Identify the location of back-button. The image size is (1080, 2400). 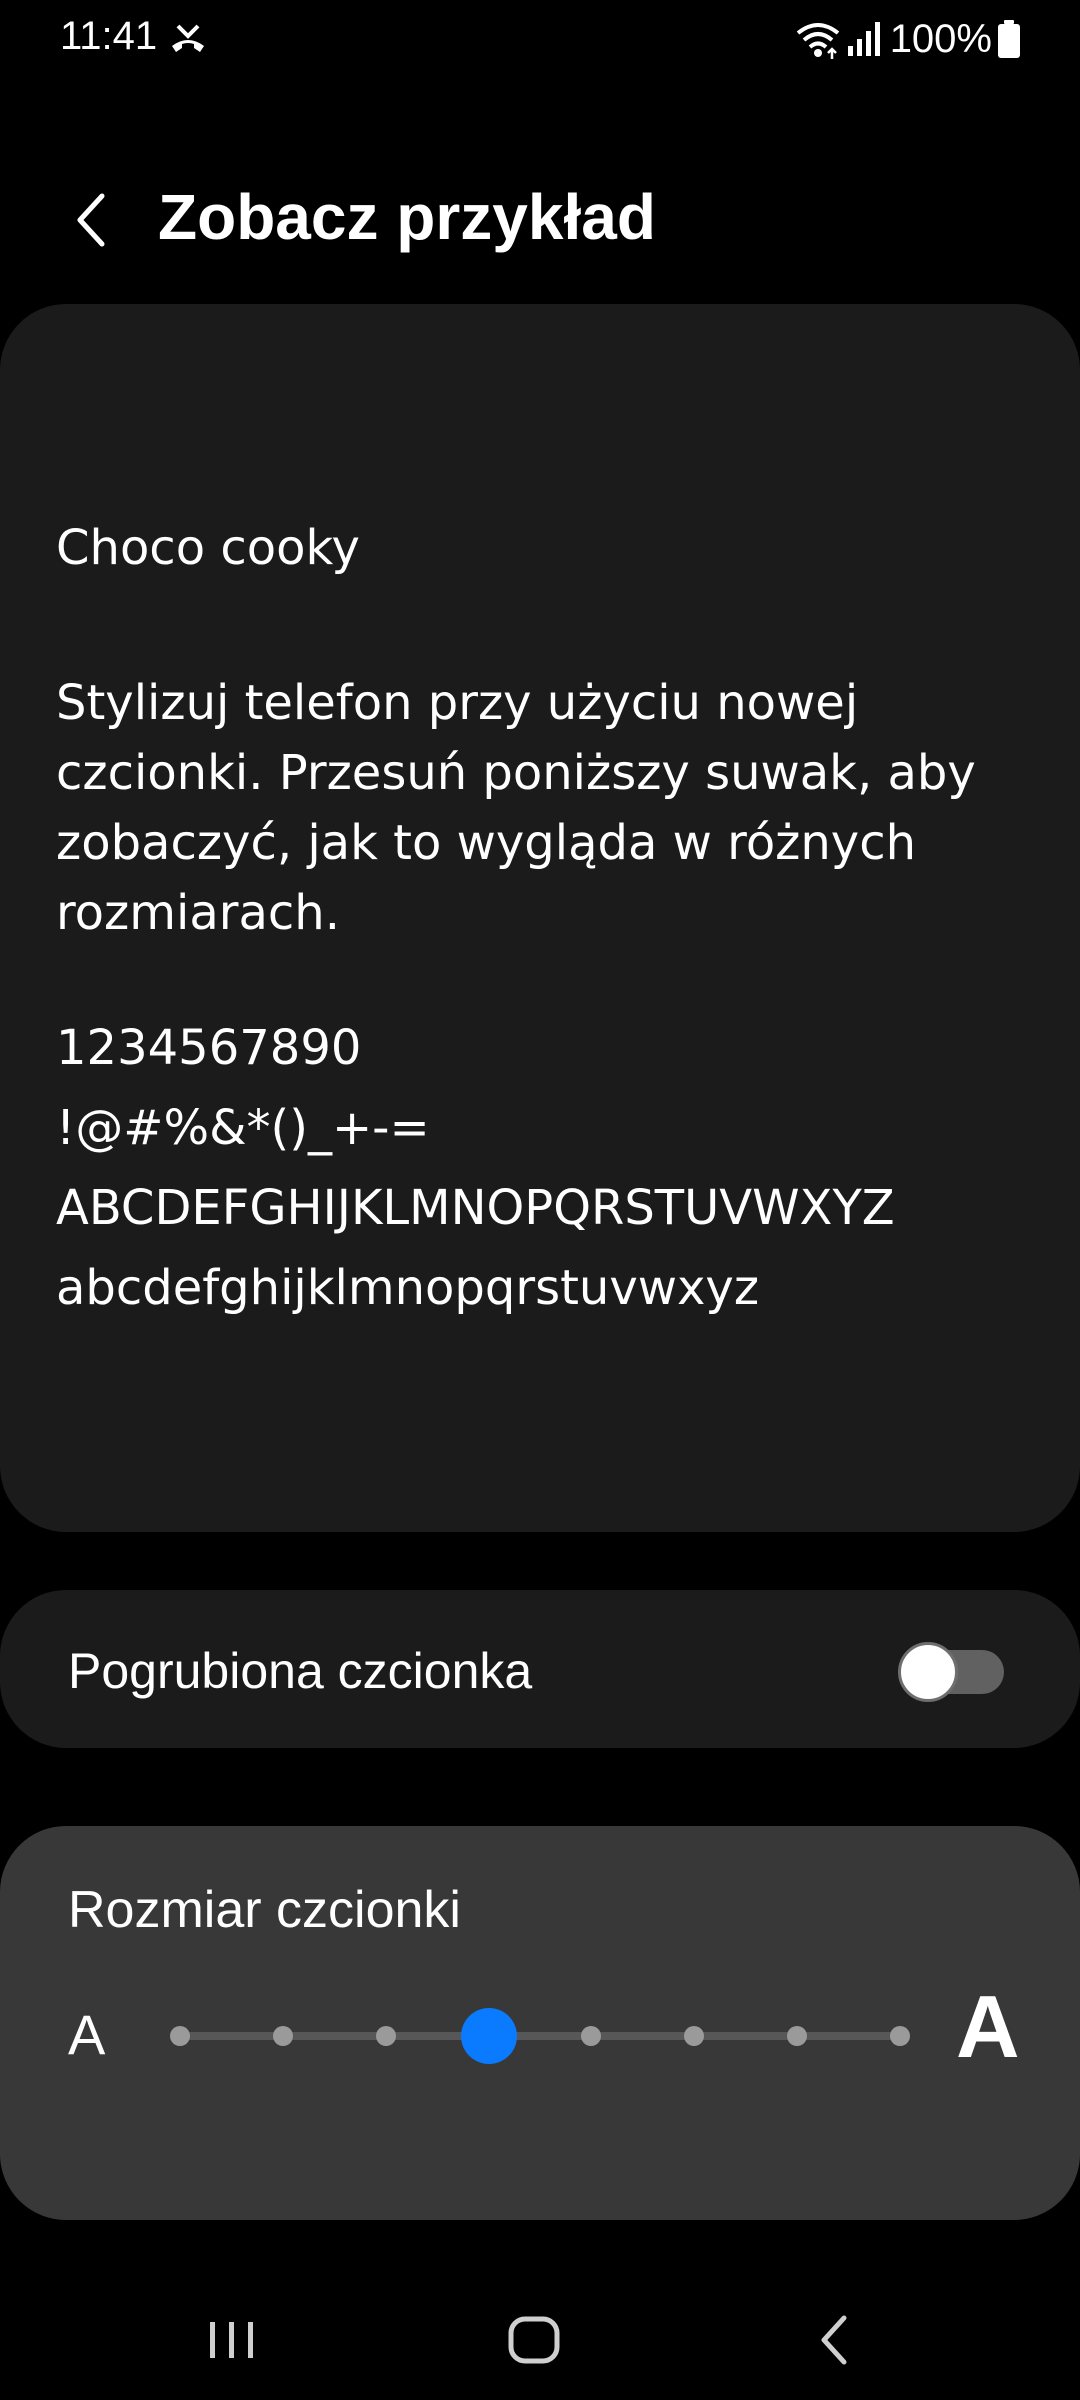
(90, 220).